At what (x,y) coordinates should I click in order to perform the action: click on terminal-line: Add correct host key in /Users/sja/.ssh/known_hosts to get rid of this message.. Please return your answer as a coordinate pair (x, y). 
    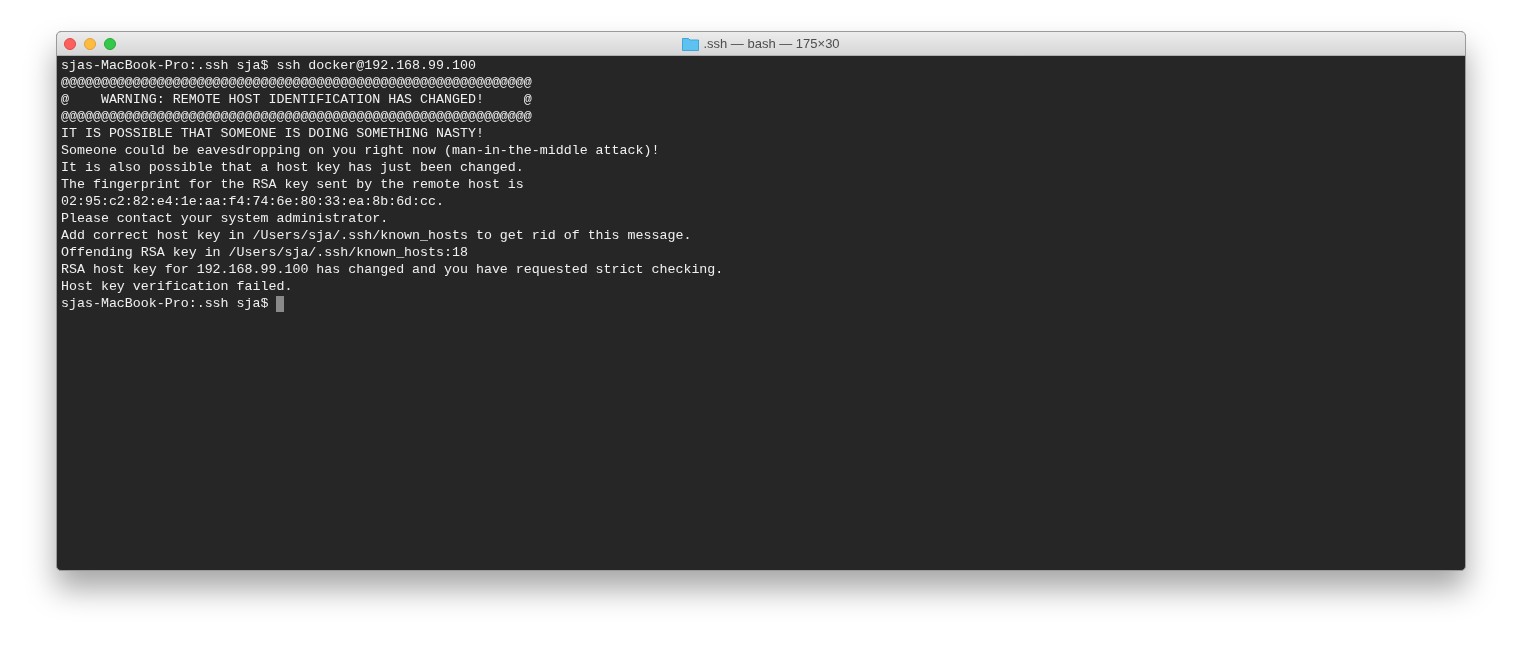
    Looking at the image, I should click on (377, 235).